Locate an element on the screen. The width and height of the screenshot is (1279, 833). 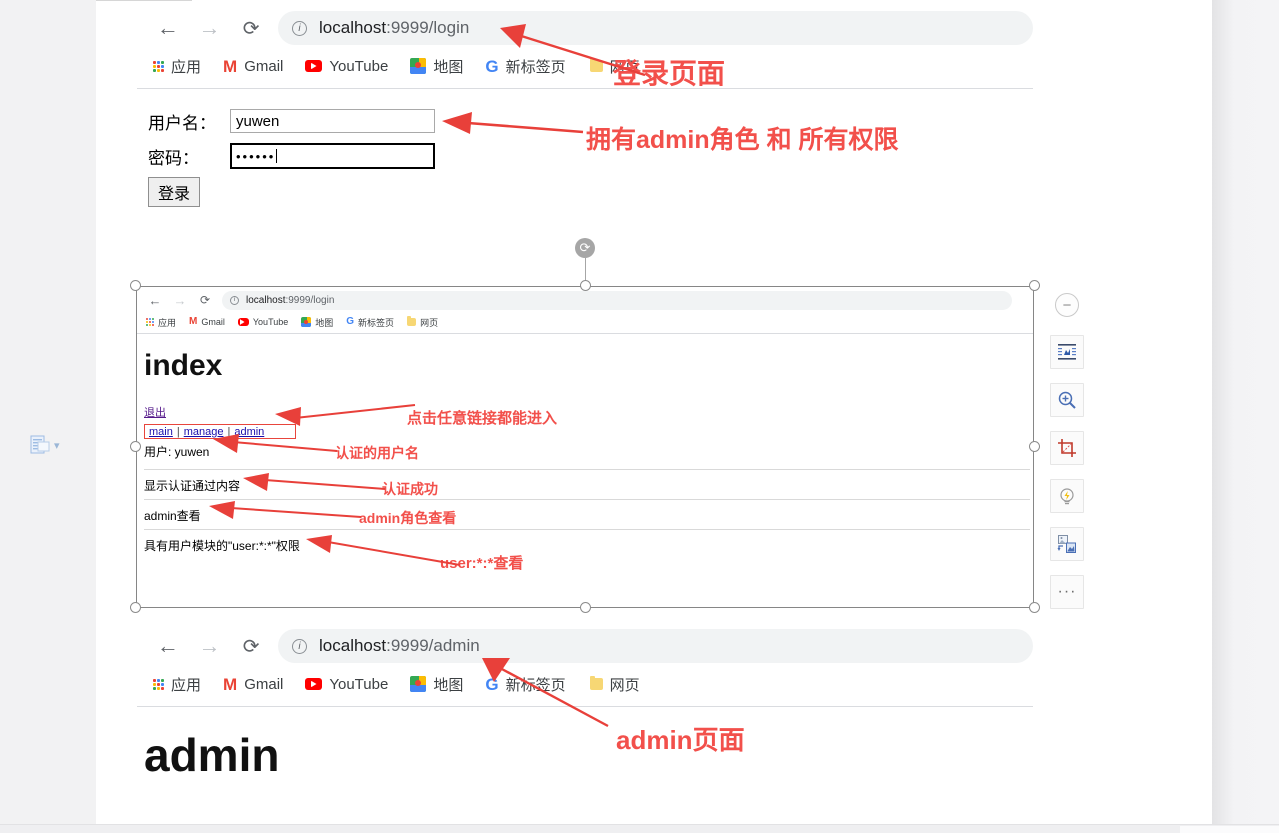
resize-handle-bottom-center is located at coordinates (585, 607).